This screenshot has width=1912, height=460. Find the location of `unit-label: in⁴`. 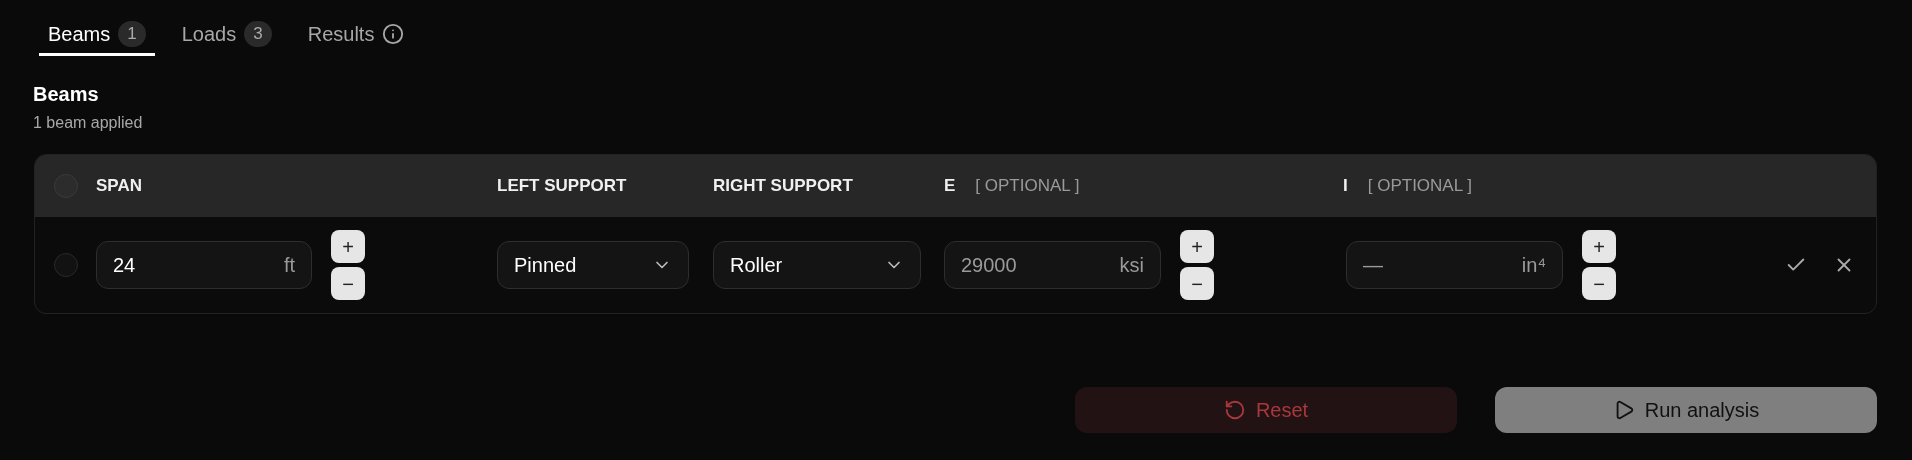

unit-label: in⁴ is located at coordinates (1533, 265).